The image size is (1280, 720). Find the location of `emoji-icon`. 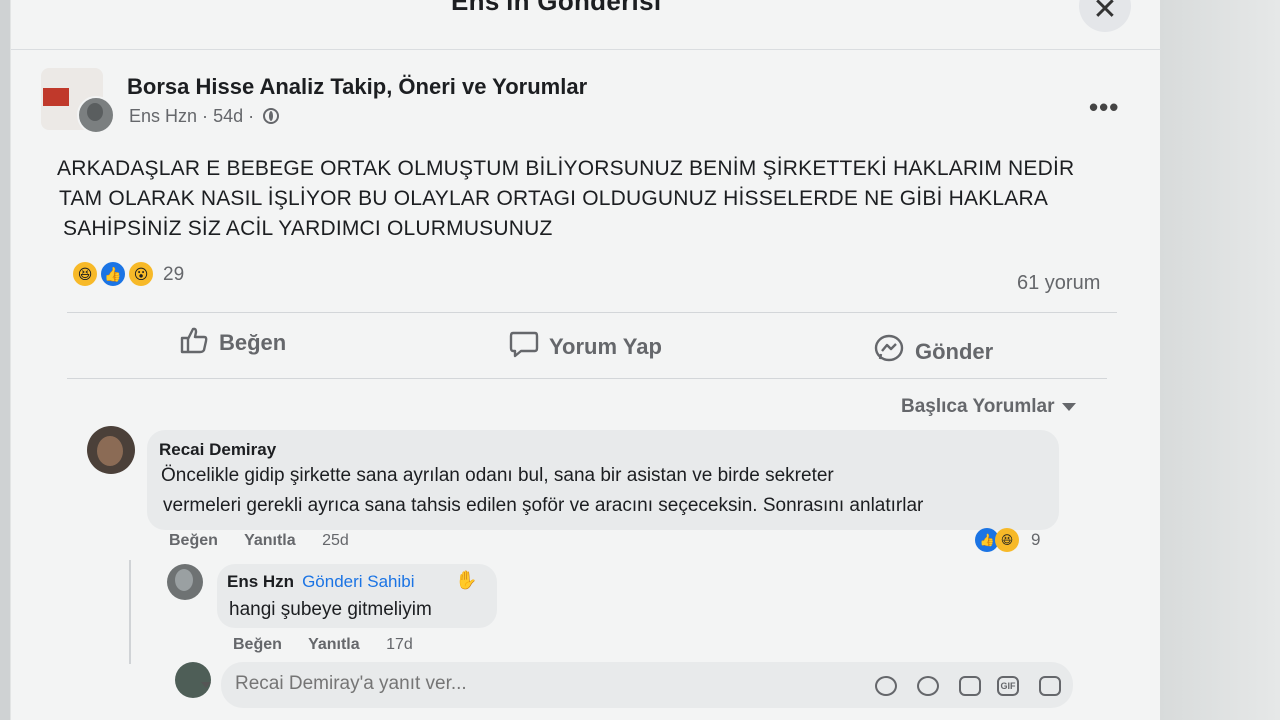

emoji-icon is located at coordinates (928, 686).